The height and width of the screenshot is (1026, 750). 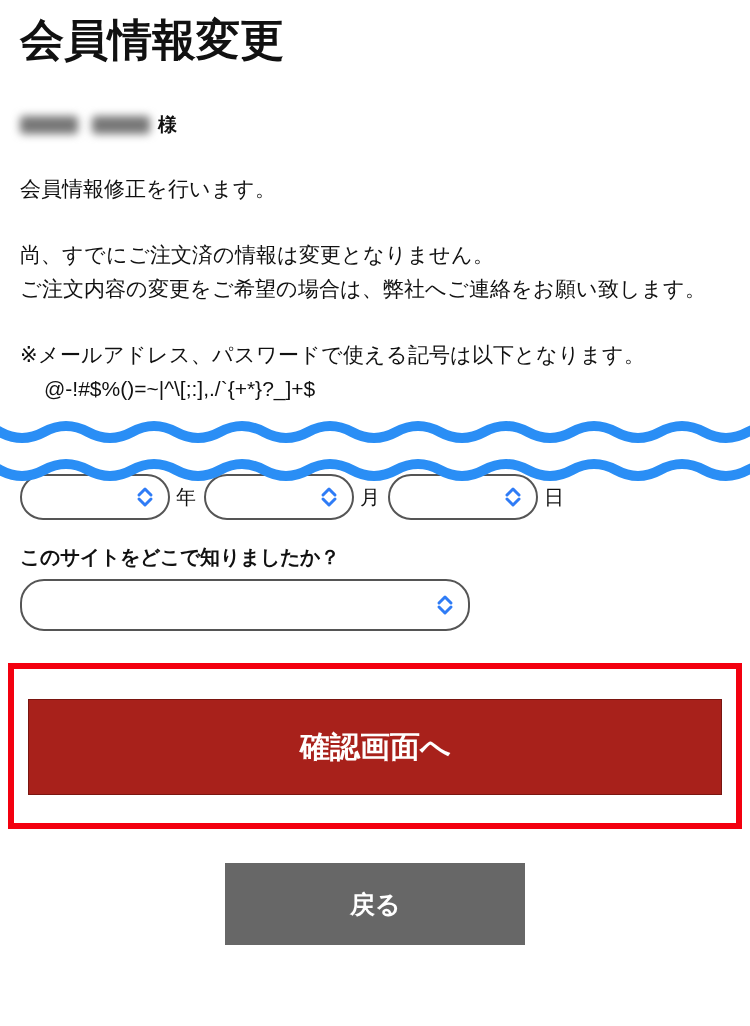 I want to click on date-unit-label: 月, so click(x=370, y=497).